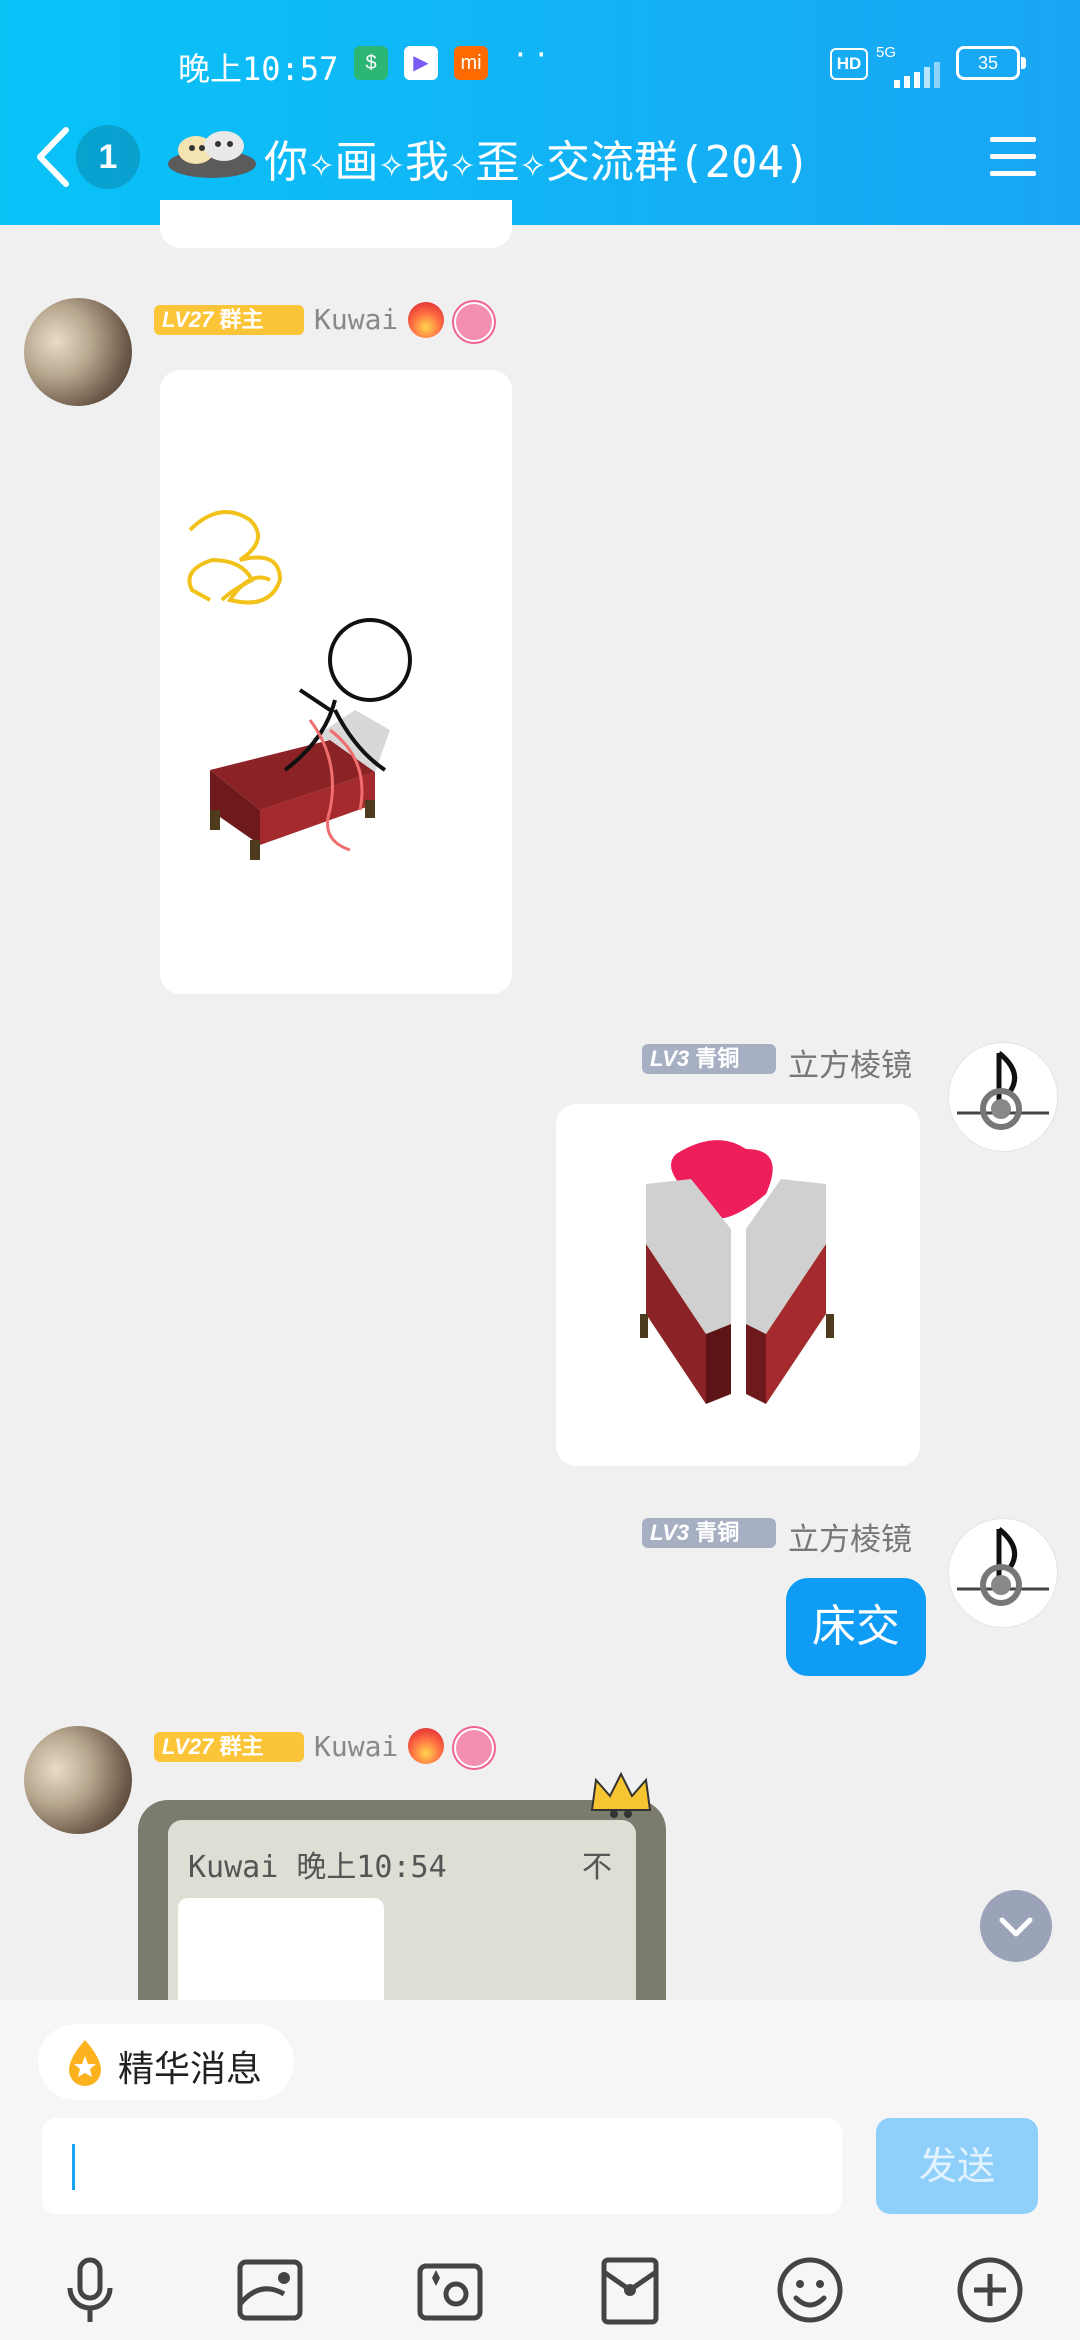 The height and width of the screenshot is (2340, 1080). What do you see at coordinates (621, 1794) in the screenshot?
I see `crown-icon` at bounding box center [621, 1794].